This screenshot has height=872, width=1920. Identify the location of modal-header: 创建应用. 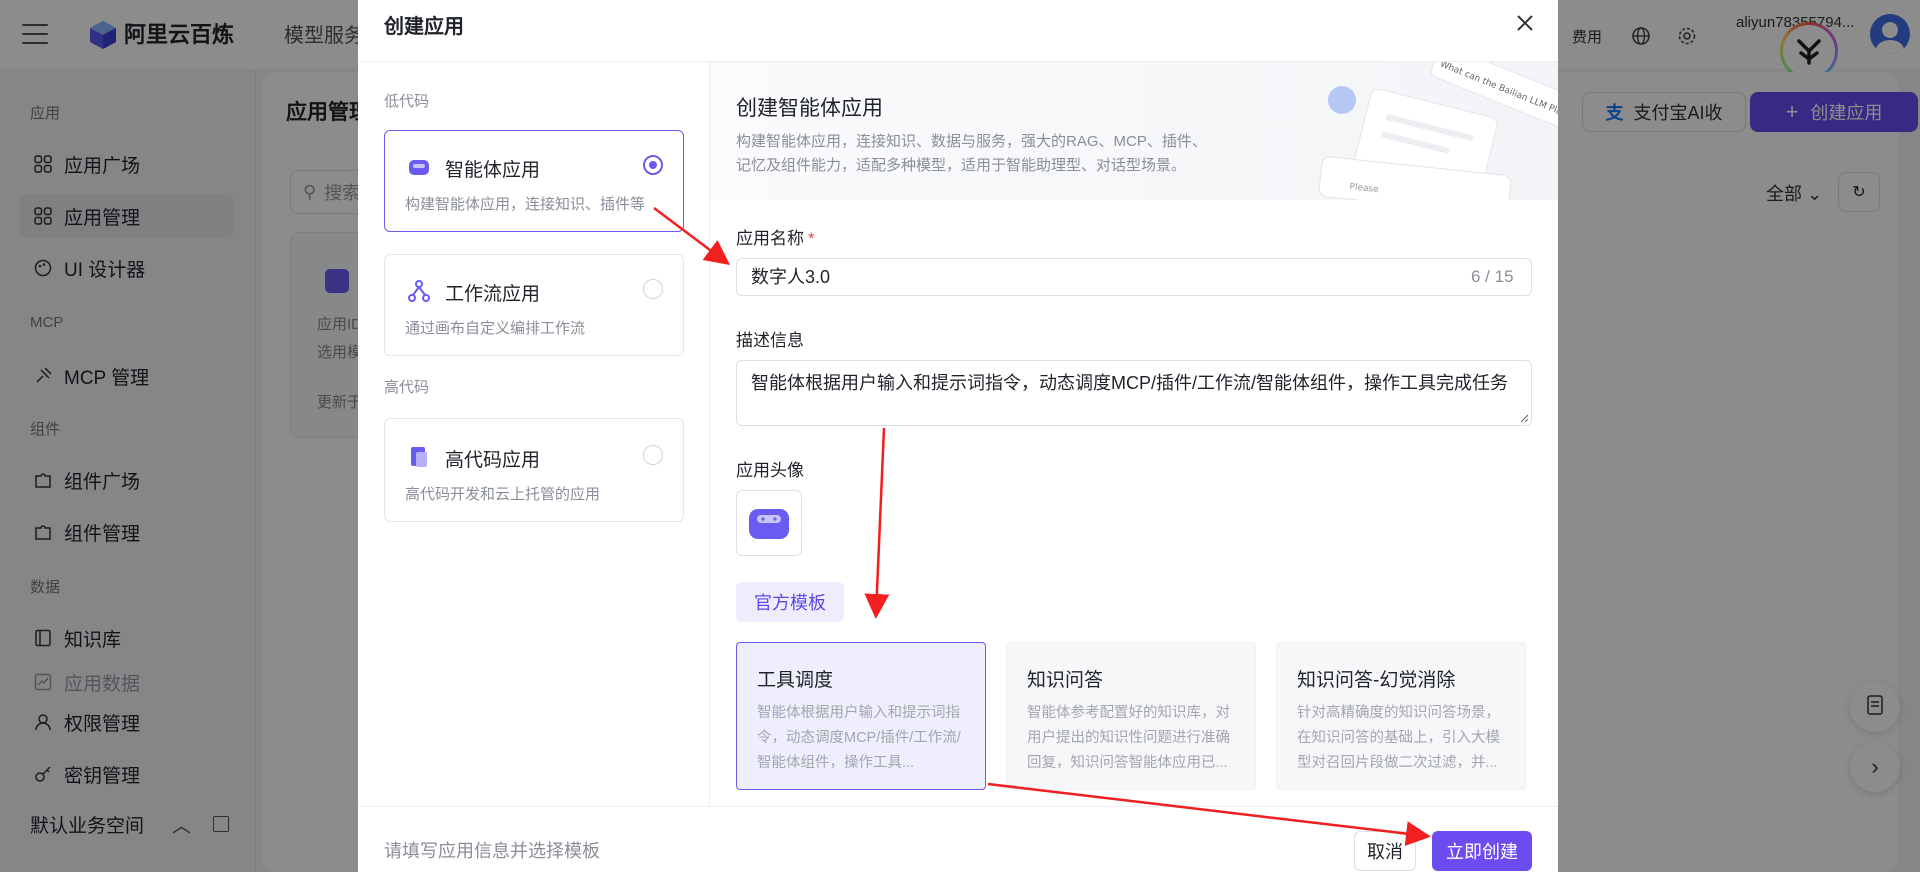
(958, 31).